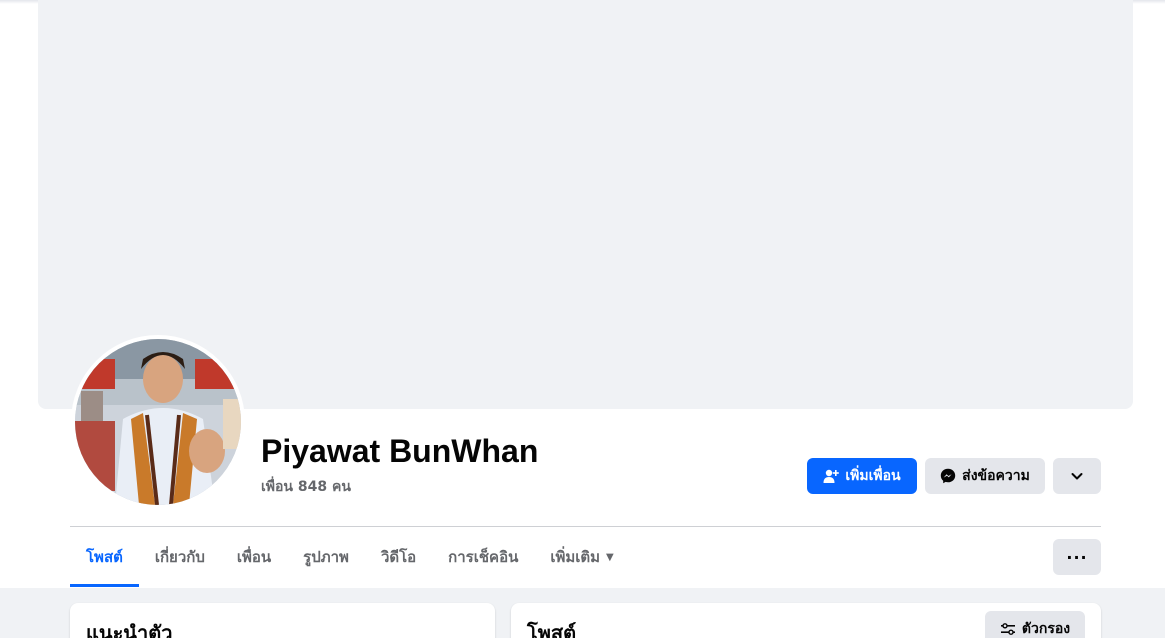 This screenshot has width=1165, height=638. I want to click on tab-posts-label: โพสต์, so click(104, 557).